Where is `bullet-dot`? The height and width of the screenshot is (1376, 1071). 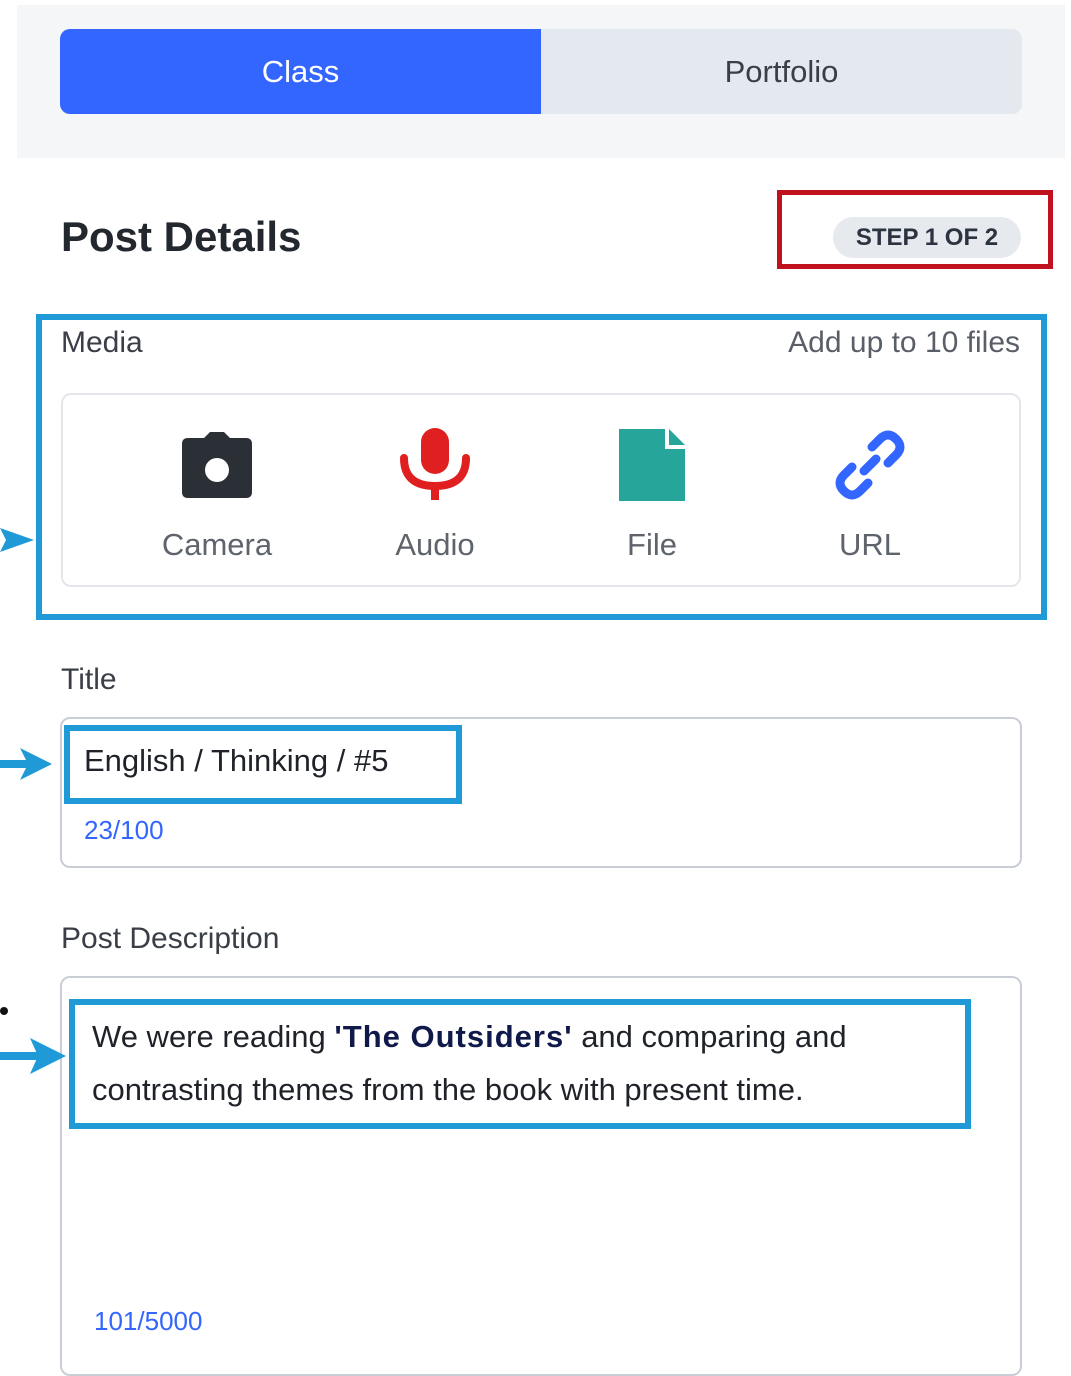 bullet-dot is located at coordinates (4, 1011).